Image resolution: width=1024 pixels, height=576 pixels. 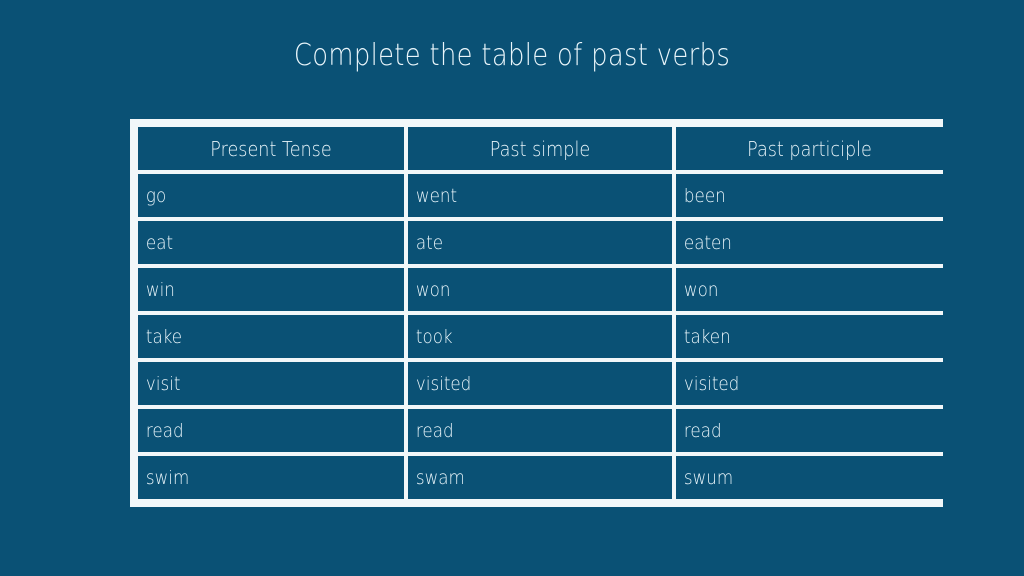 I want to click on cell-text: eaten, so click(x=707, y=242).